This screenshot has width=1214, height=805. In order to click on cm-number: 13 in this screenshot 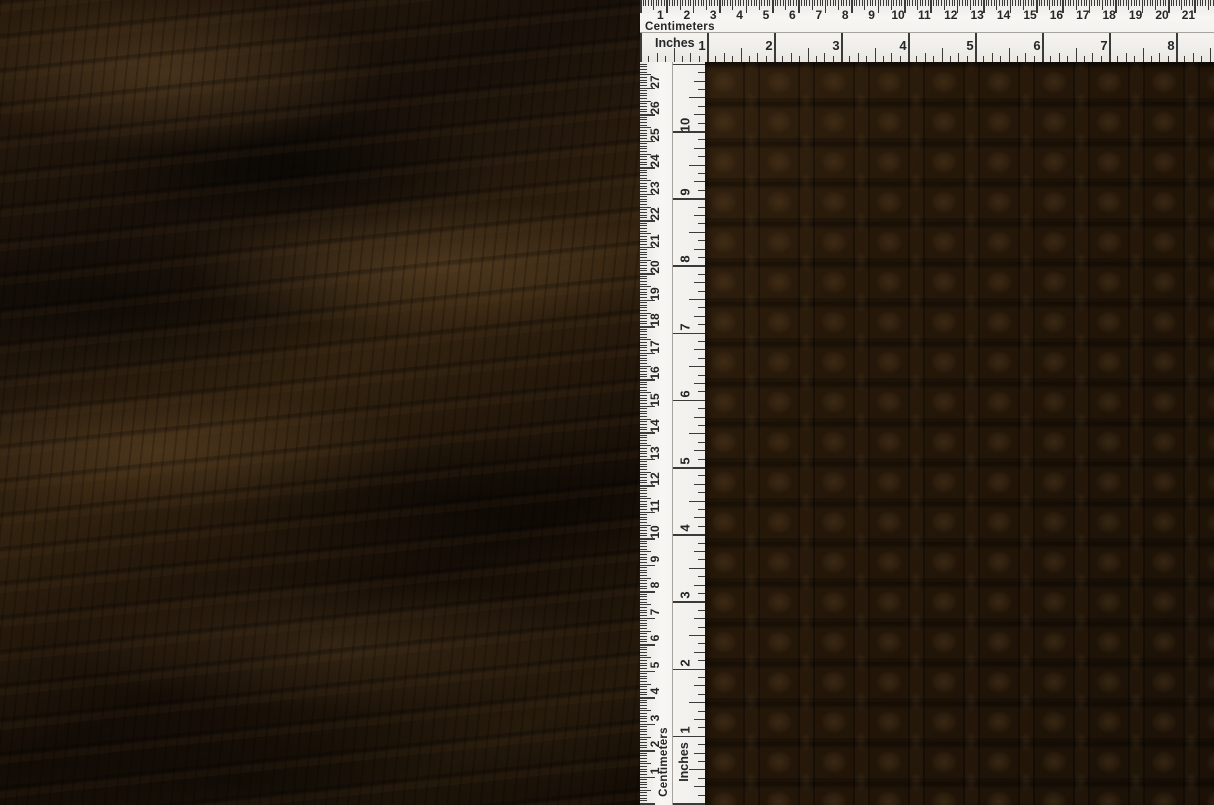, I will do `click(655, 452)`.